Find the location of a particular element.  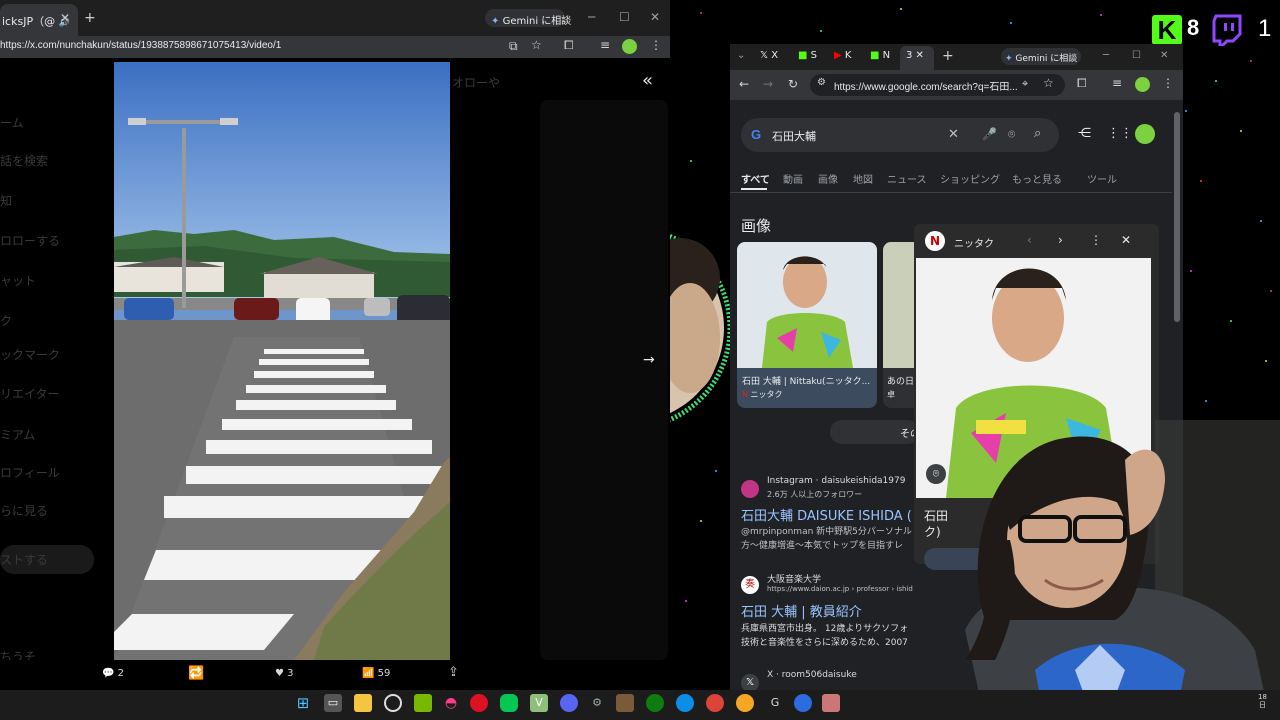

maximize-button: ☐ is located at coordinates (624, 17).